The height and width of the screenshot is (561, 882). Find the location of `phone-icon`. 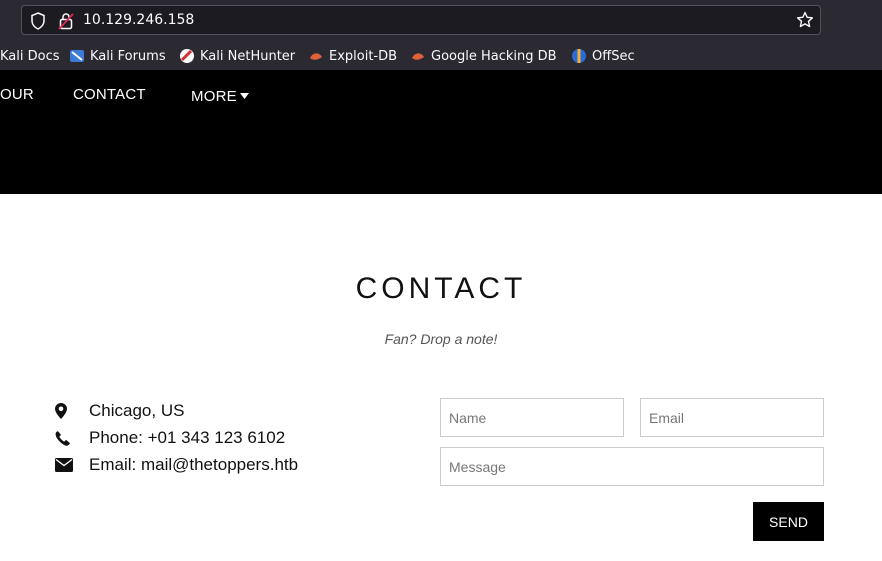

phone-icon is located at coordinates (72, 438).